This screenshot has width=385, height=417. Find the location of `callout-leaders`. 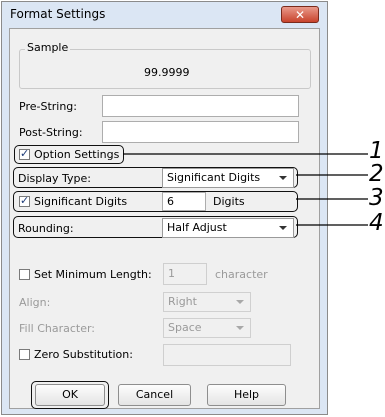

callout-leaders is located at coordinates (245, 189).